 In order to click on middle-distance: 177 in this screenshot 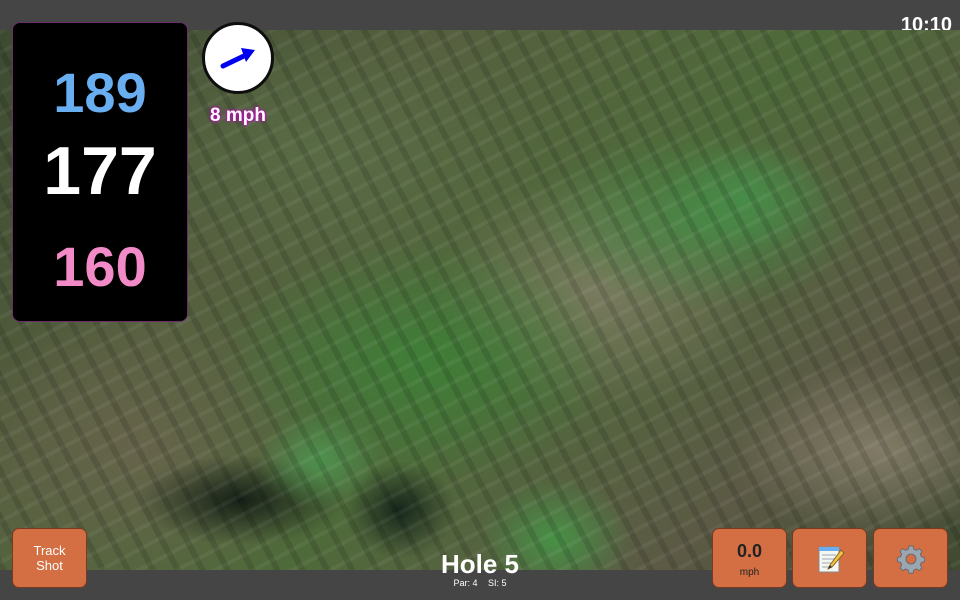, I will do `click(100, 171)`.